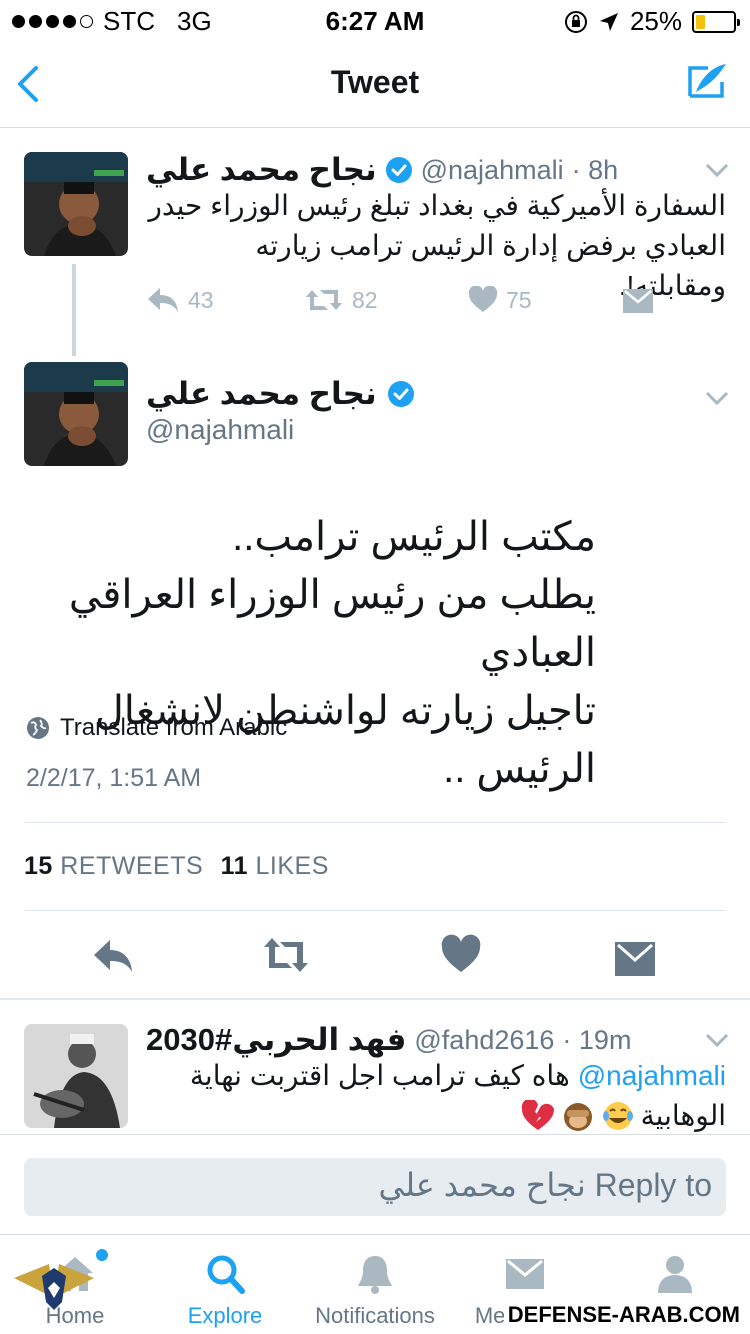 This screenshot has width=750, height=1334. What do you see at coordinates (617, 1116) in the screenshot?
I see `tears-of-joy-emoji-icon` at bounding box center [617, 1116].